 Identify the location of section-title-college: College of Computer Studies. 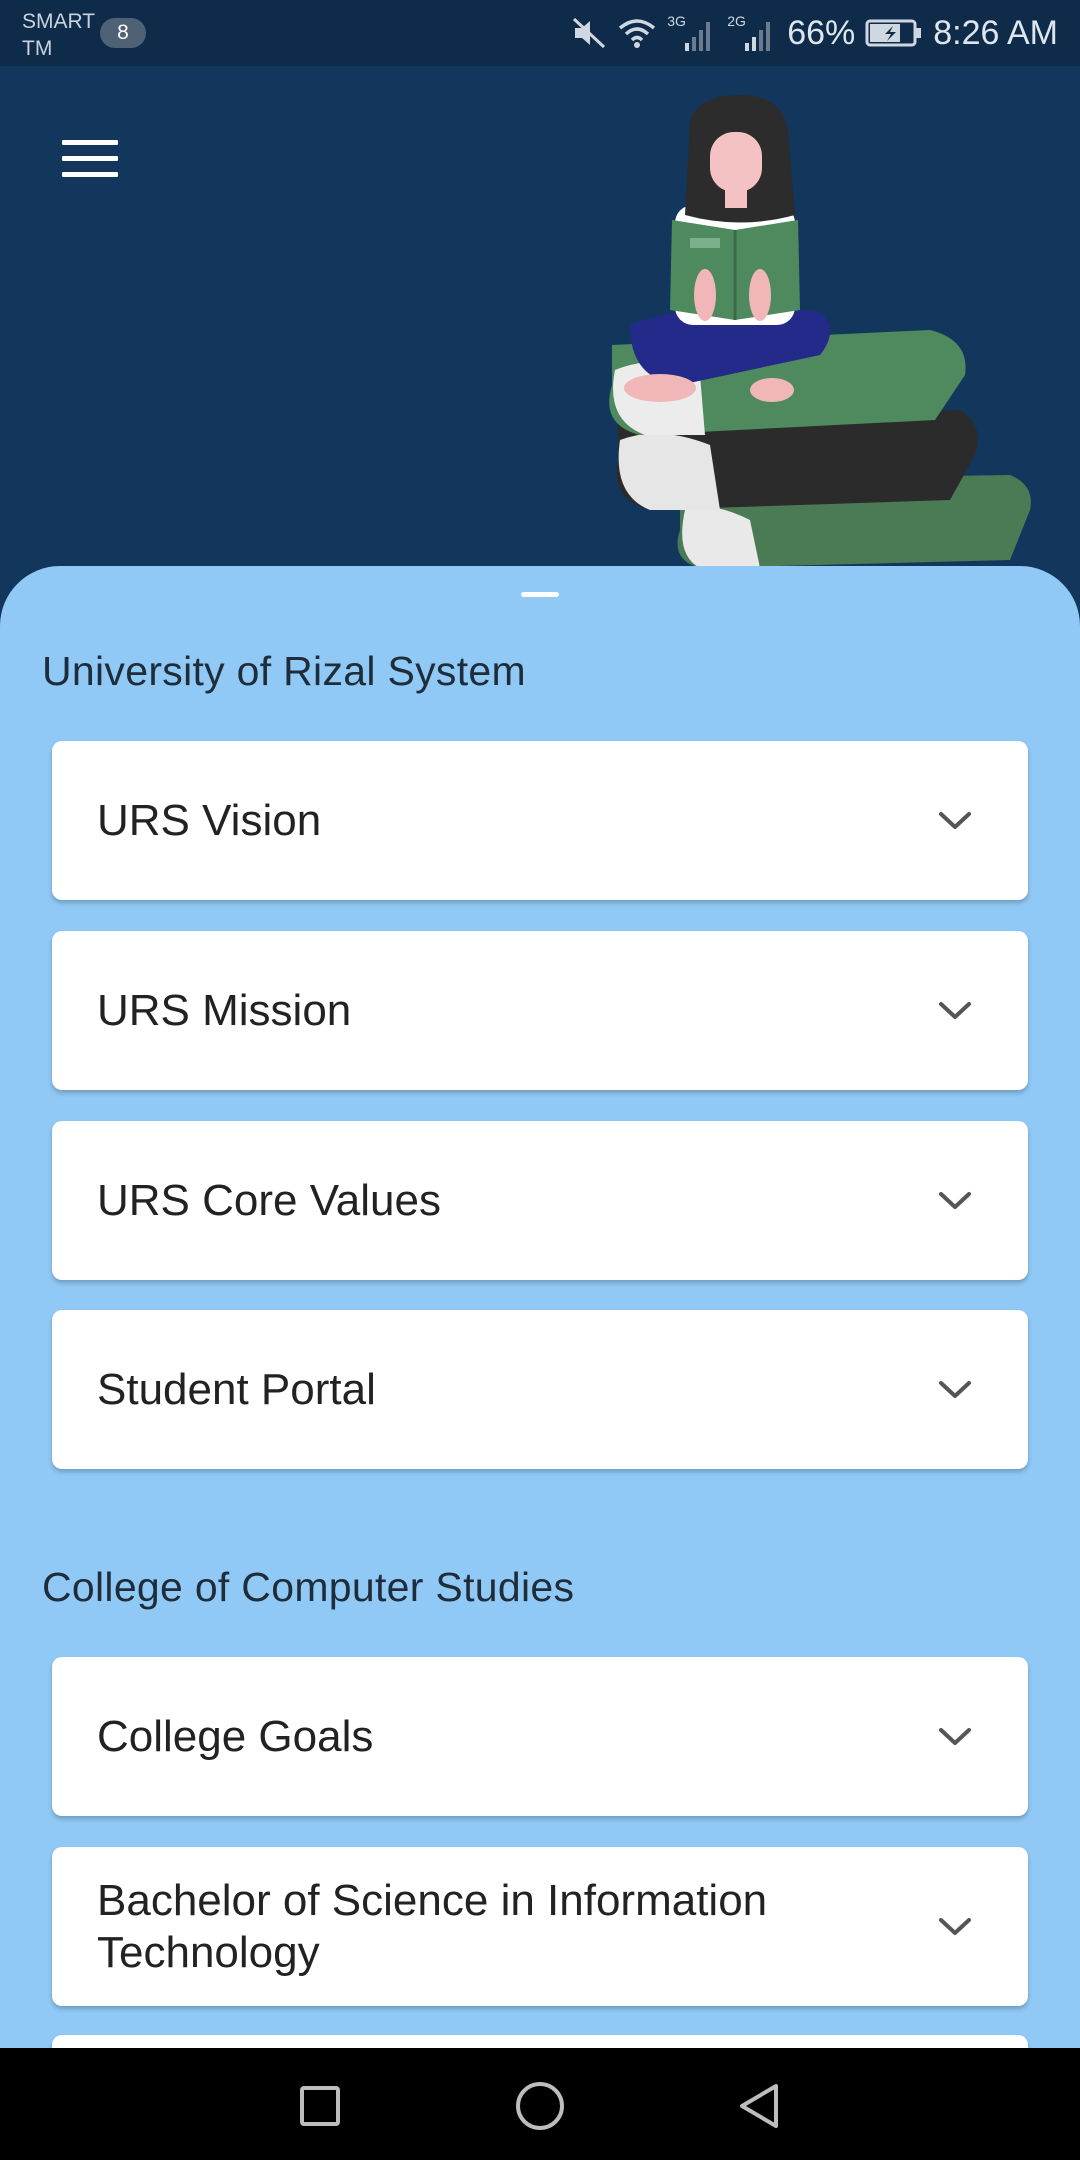
(308, 1587).